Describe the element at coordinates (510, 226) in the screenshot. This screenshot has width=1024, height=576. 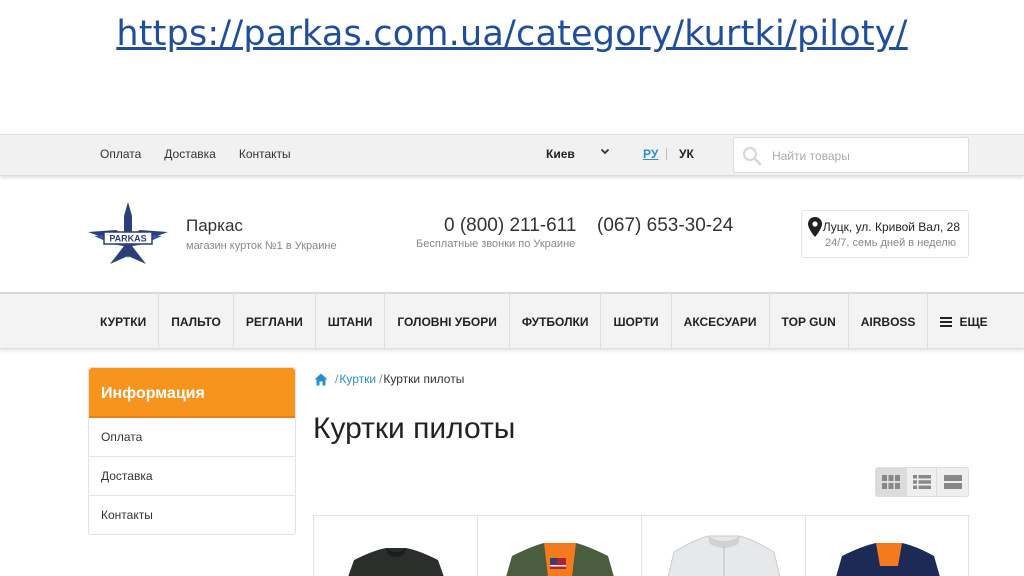
I see `free-phone-link: 0 (800) 211-611` at that location.